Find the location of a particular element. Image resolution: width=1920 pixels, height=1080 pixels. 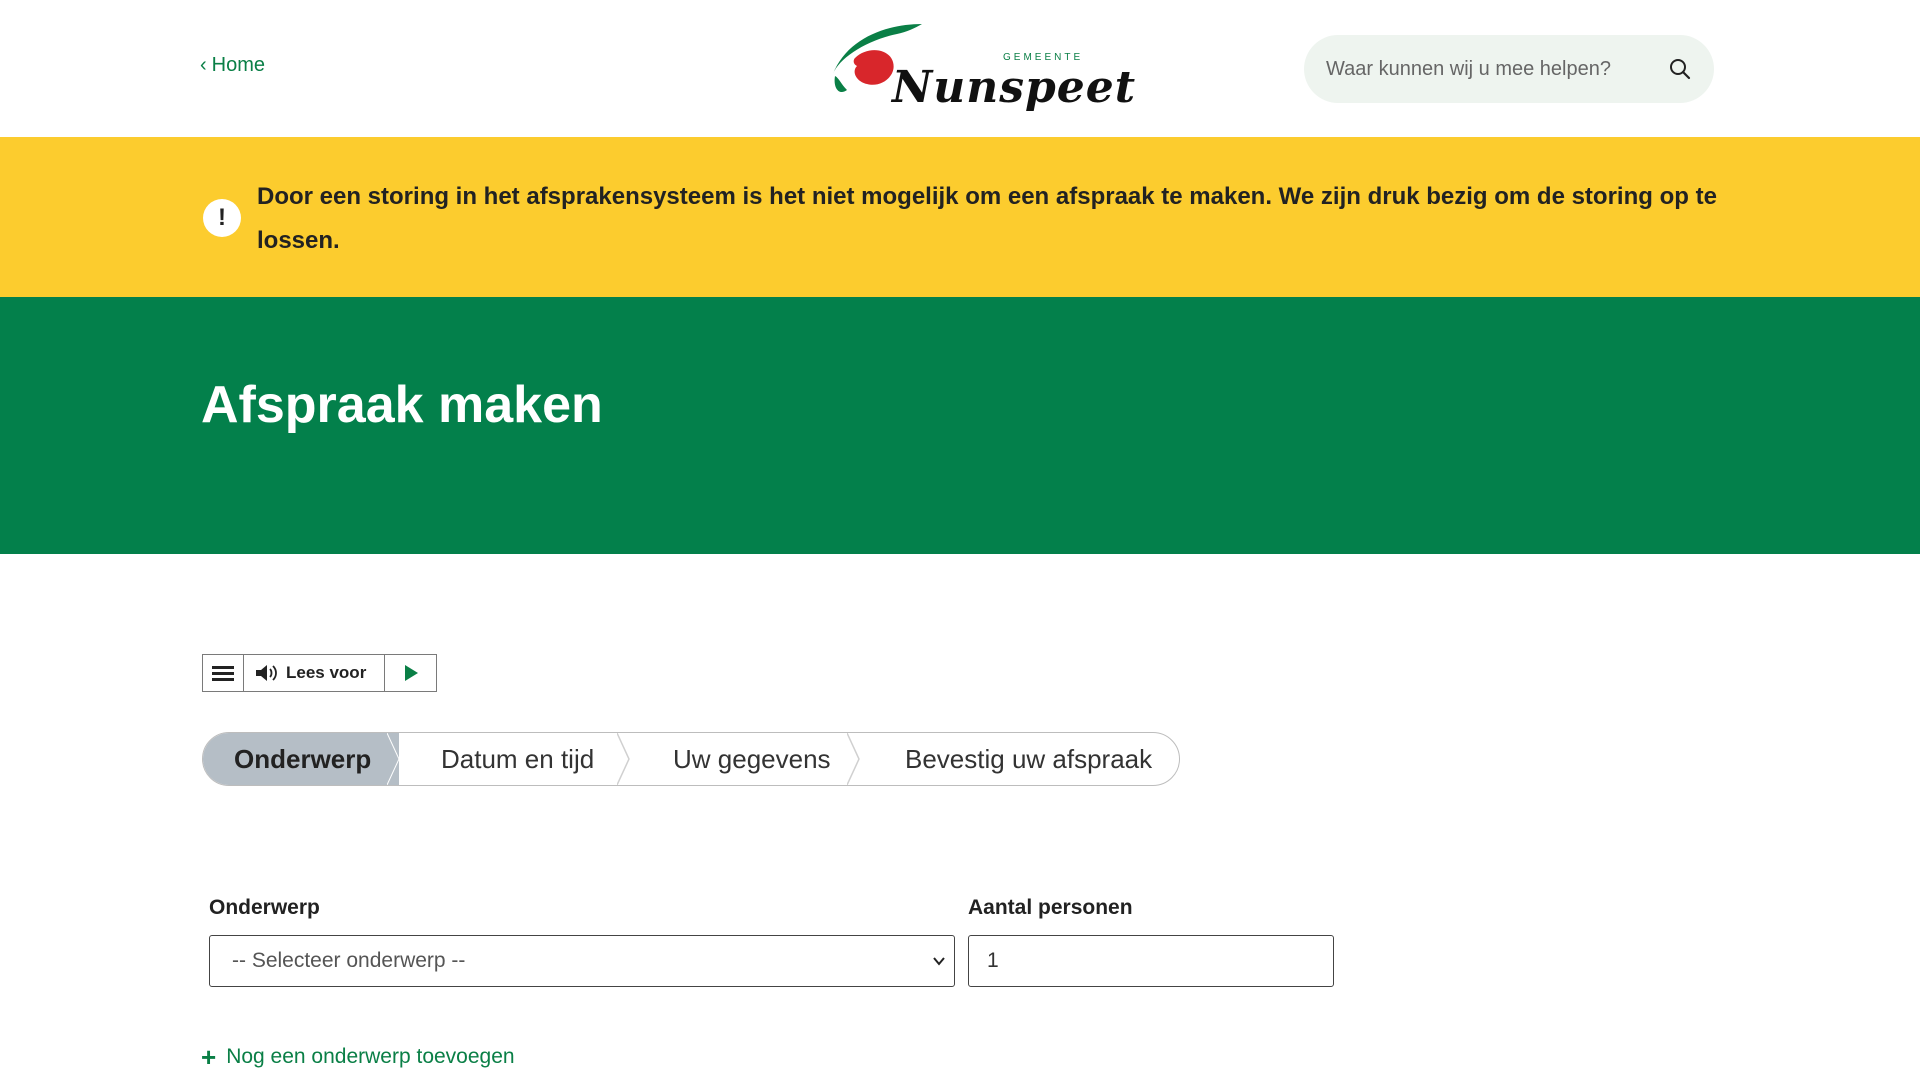

site-header: ‹ Home GEMEENTE Nunspeet is located at coordinates (960, 68).